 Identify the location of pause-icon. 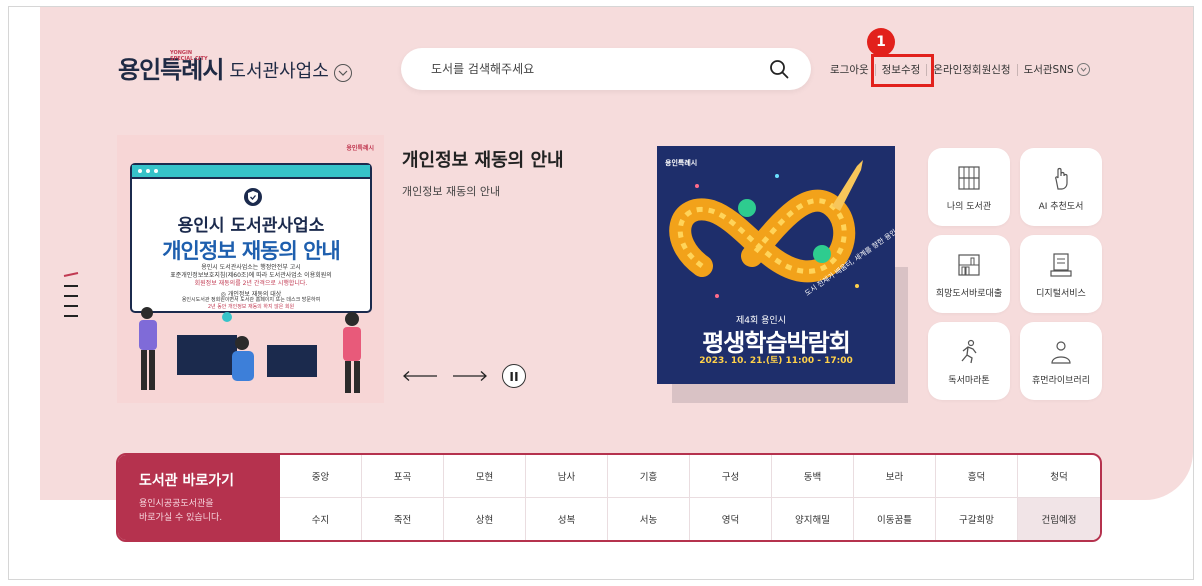
(514, 376).